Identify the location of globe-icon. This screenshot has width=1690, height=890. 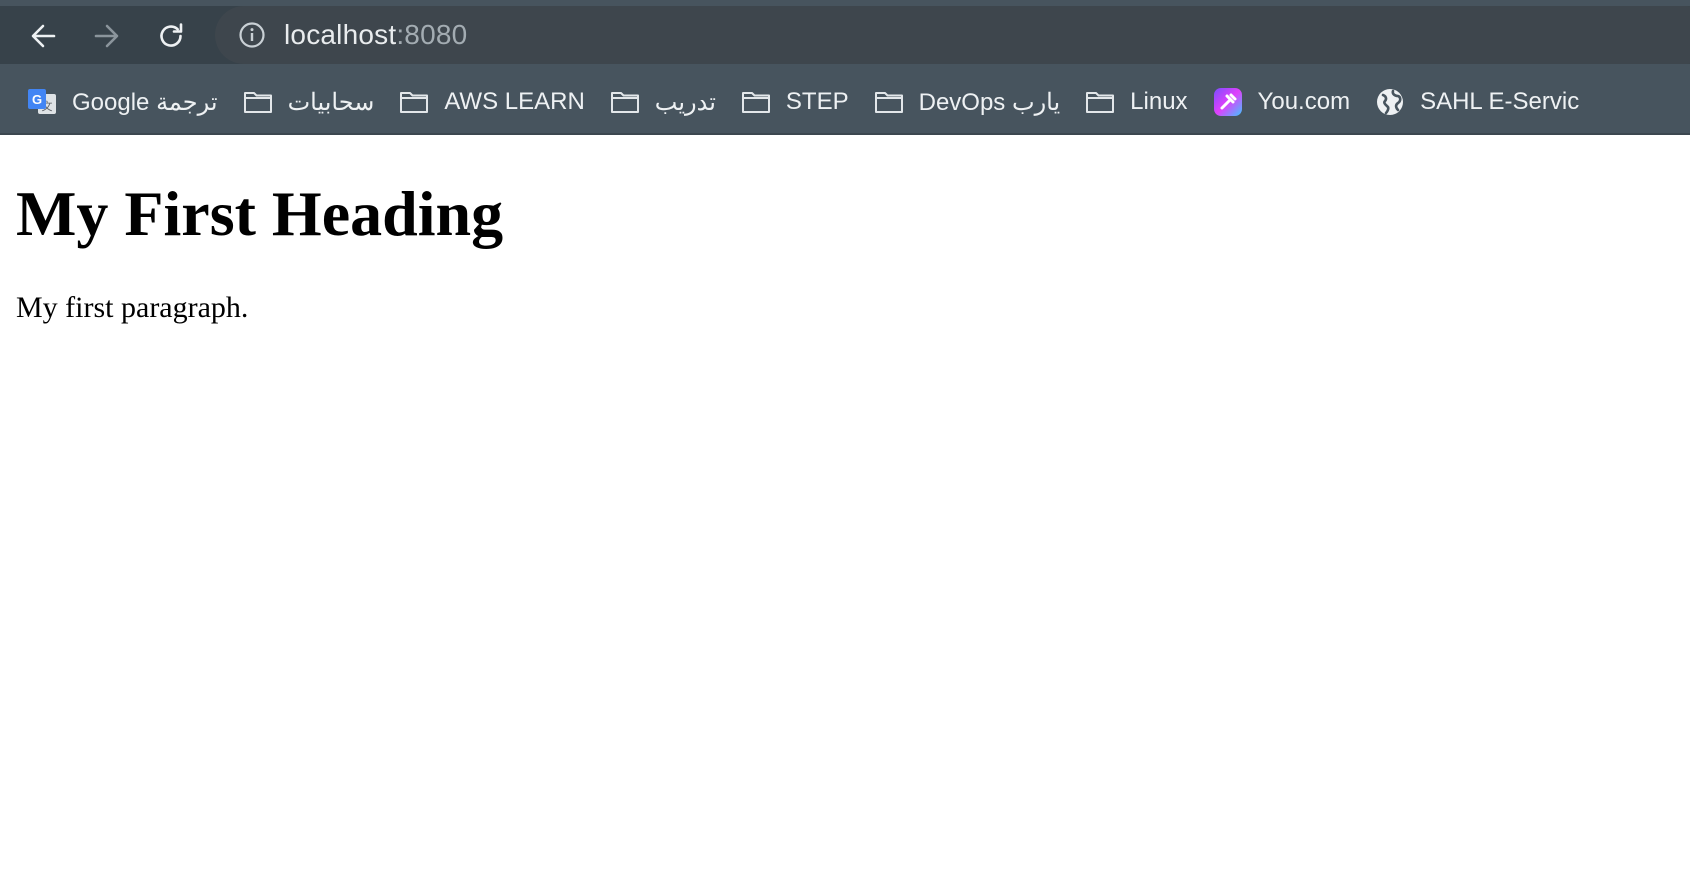
(1390, 102).